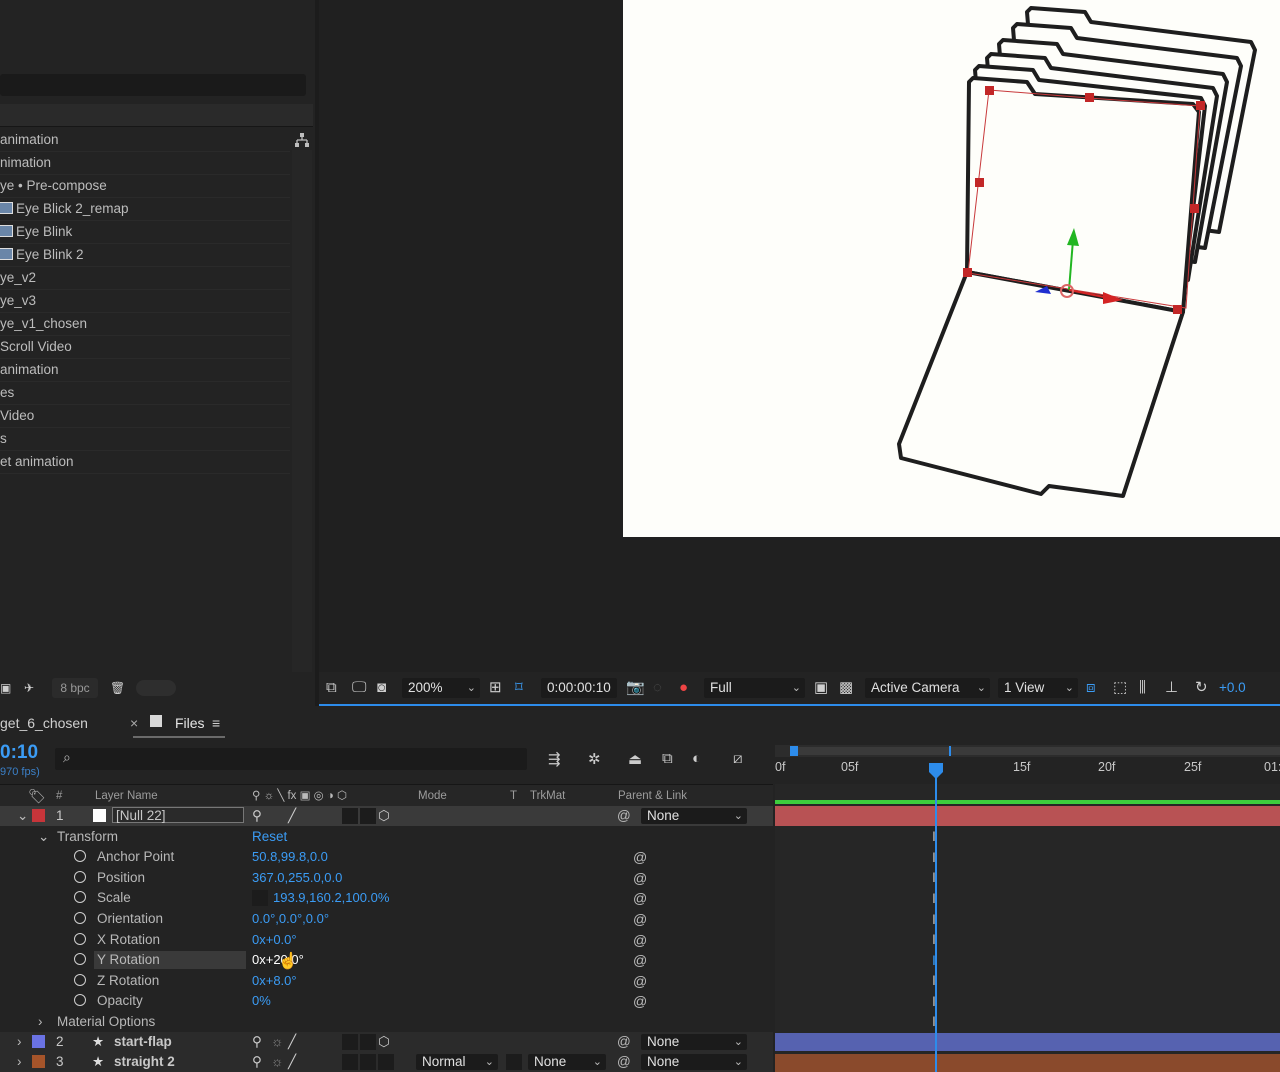  I want to click on layer-search-input: ⌕, so click(291, 759).